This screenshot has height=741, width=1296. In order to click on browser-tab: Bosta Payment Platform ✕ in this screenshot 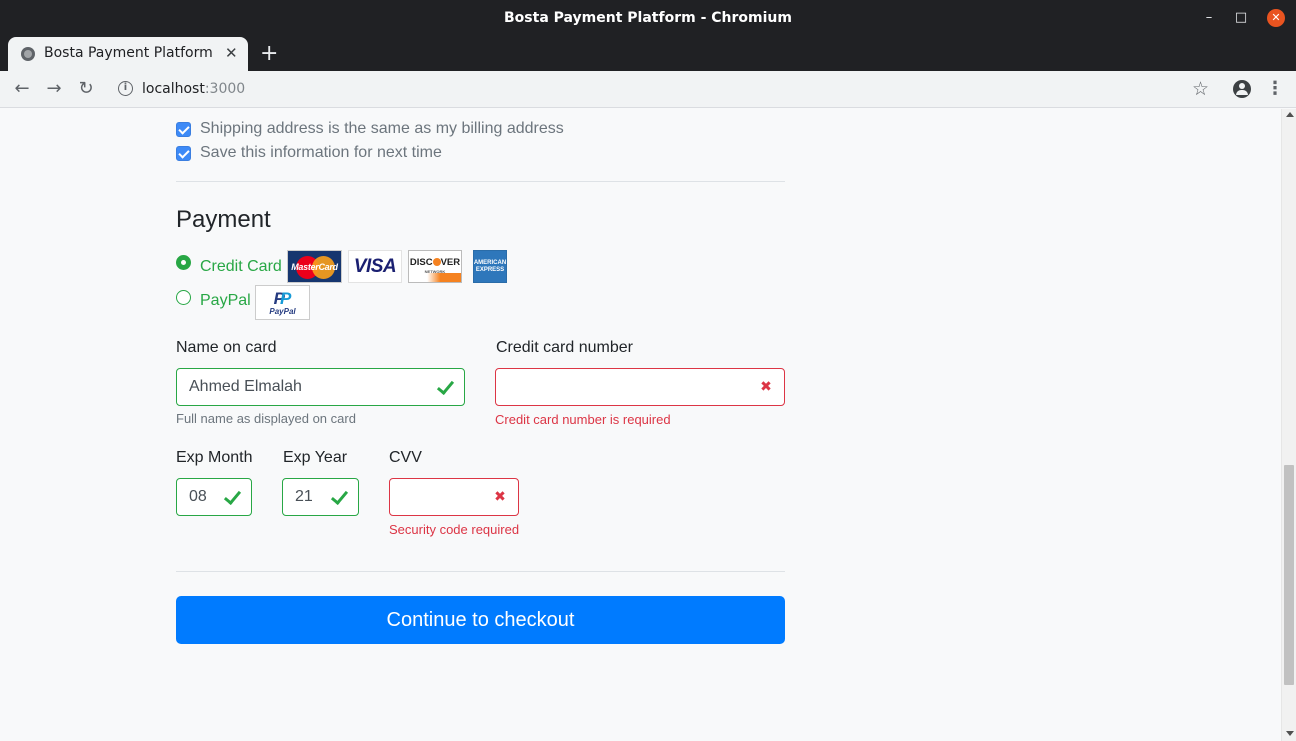, I will do `click(128, 54)`.